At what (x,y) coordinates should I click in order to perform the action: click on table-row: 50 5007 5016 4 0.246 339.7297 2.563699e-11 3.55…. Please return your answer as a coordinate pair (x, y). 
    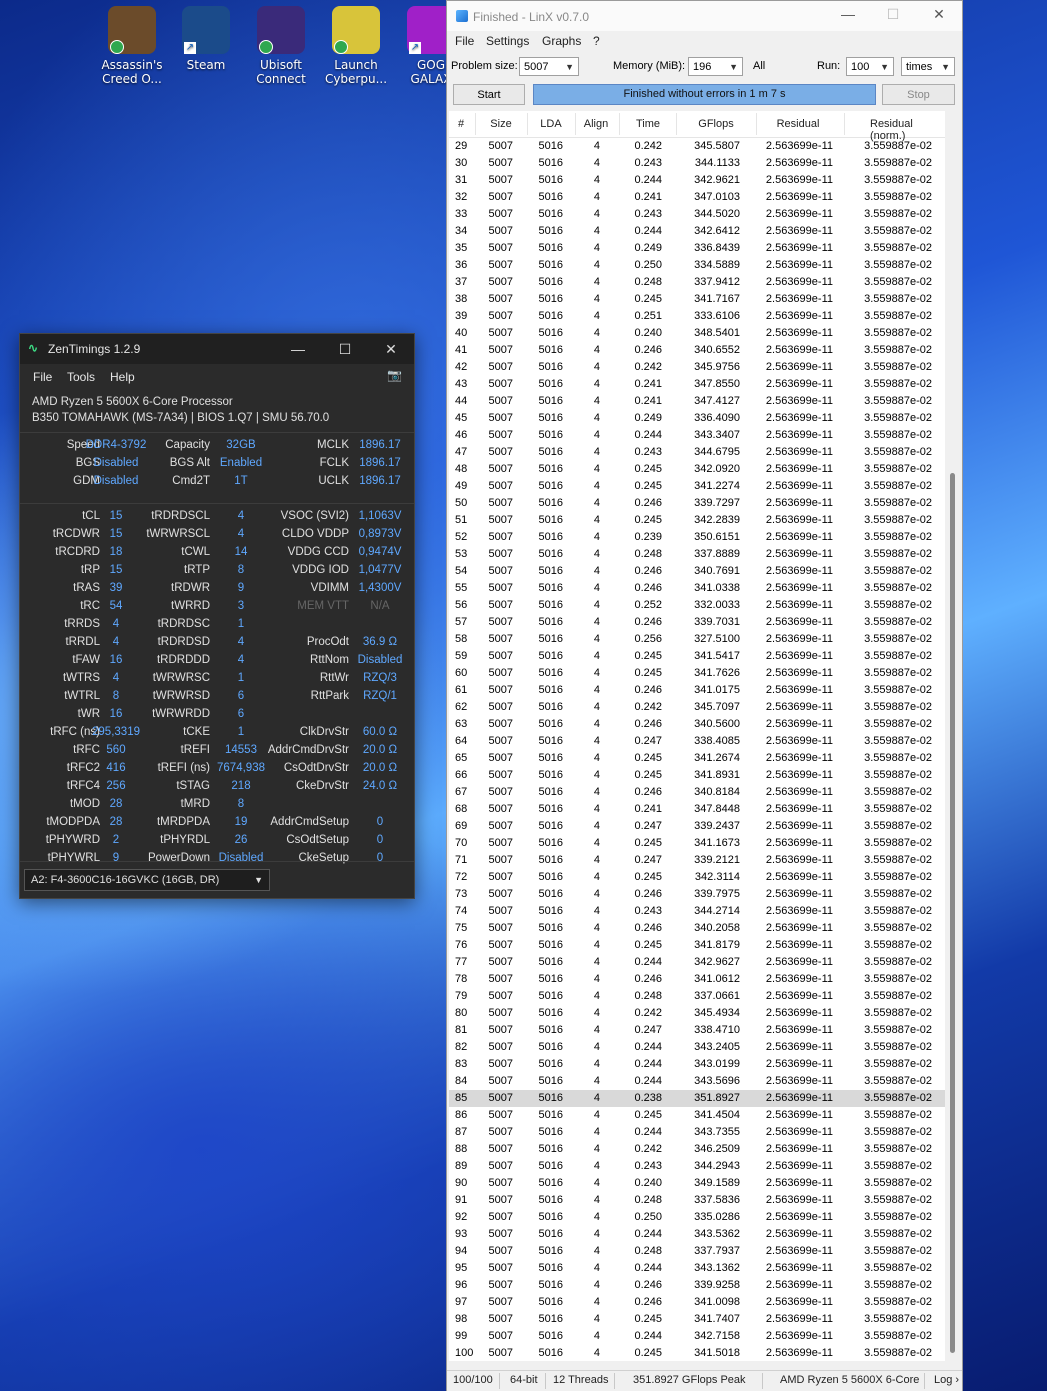
    Looking at the image, I should click on (697, 503).